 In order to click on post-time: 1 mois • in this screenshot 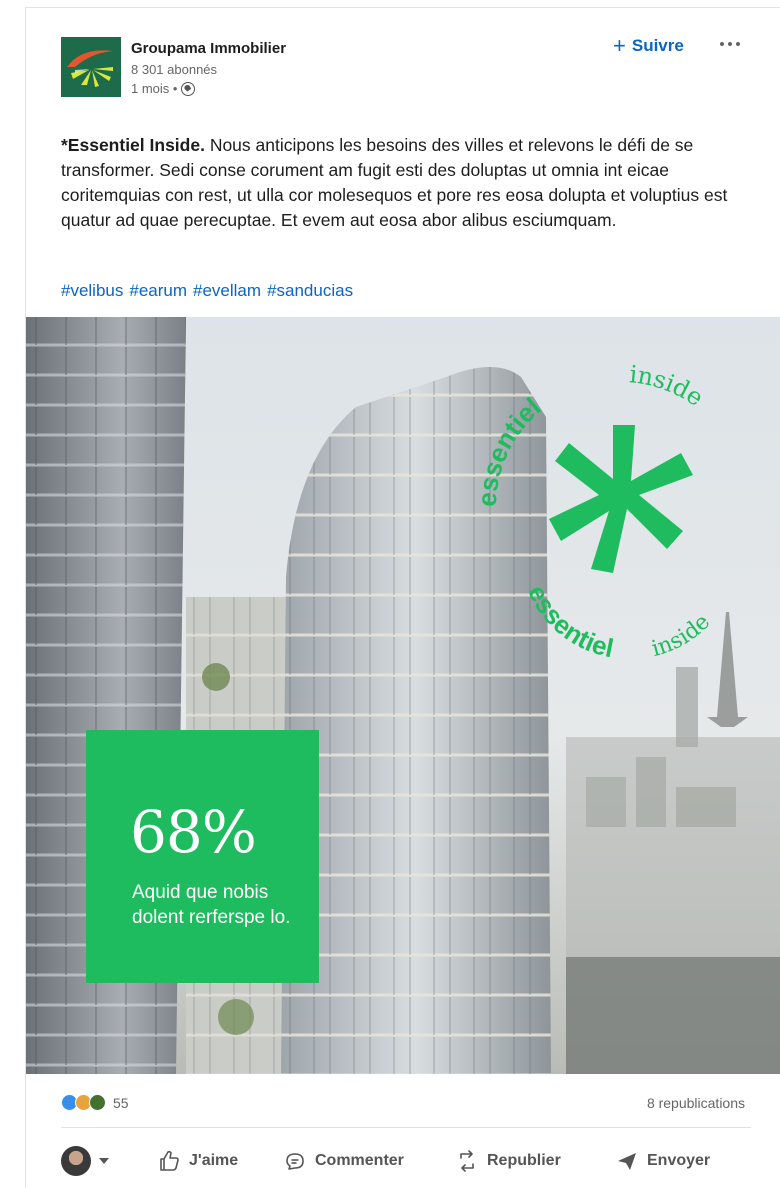, I will do `click(163, 88)`.